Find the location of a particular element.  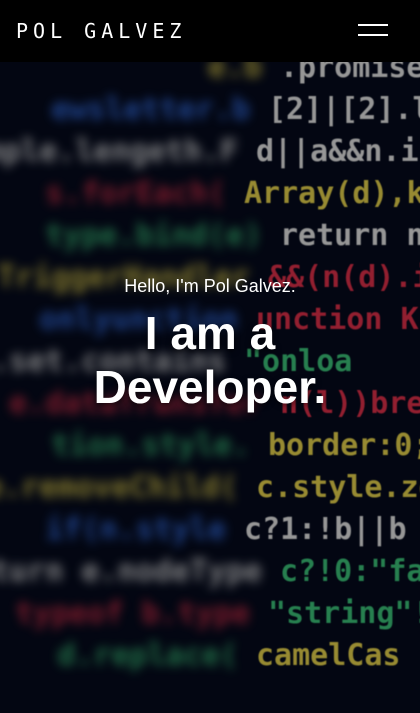

menu-bar-top is located at coordinates (373, 25).